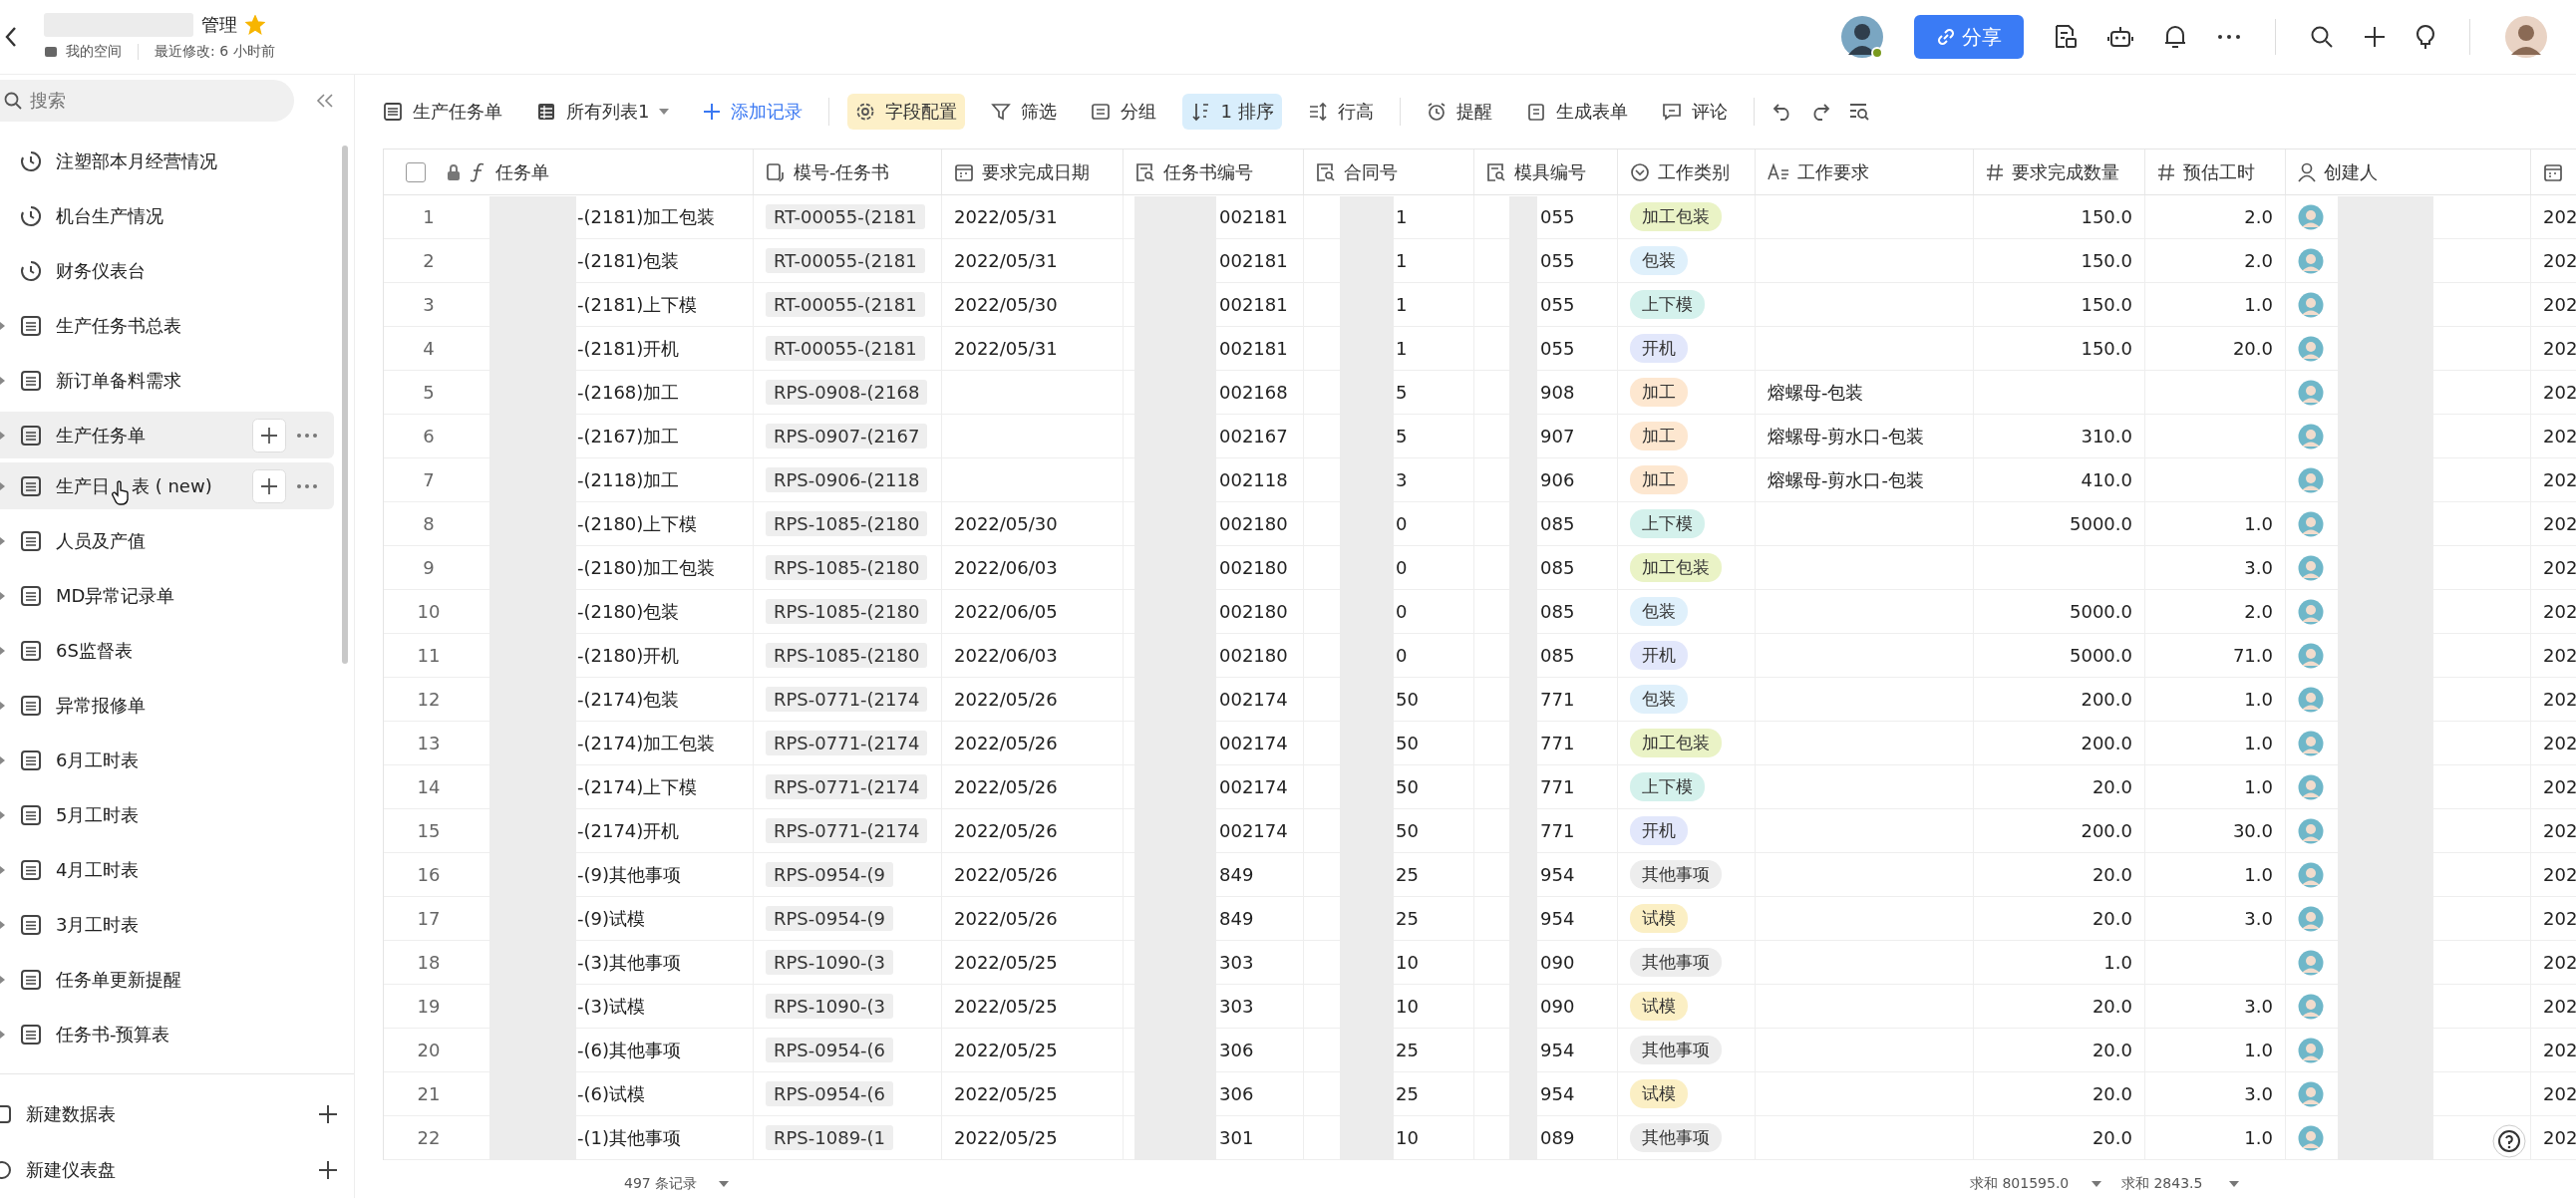 The width and height of the screenshot is (2576, 1198). What do you see at coordinates (1124, 112) in the screenshot?
I see `toolbar-button: 分组` at bounding box center [1124, 112].